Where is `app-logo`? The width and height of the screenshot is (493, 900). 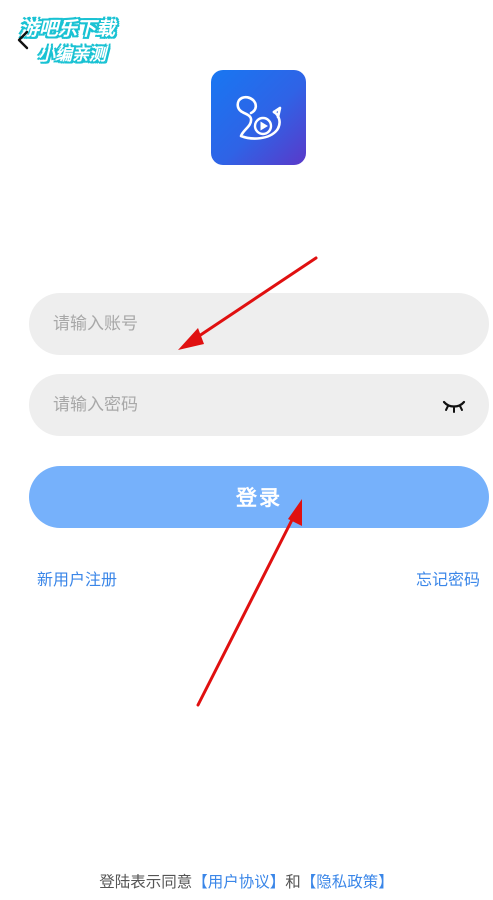 app-logo is located at coordinates (258, 117).